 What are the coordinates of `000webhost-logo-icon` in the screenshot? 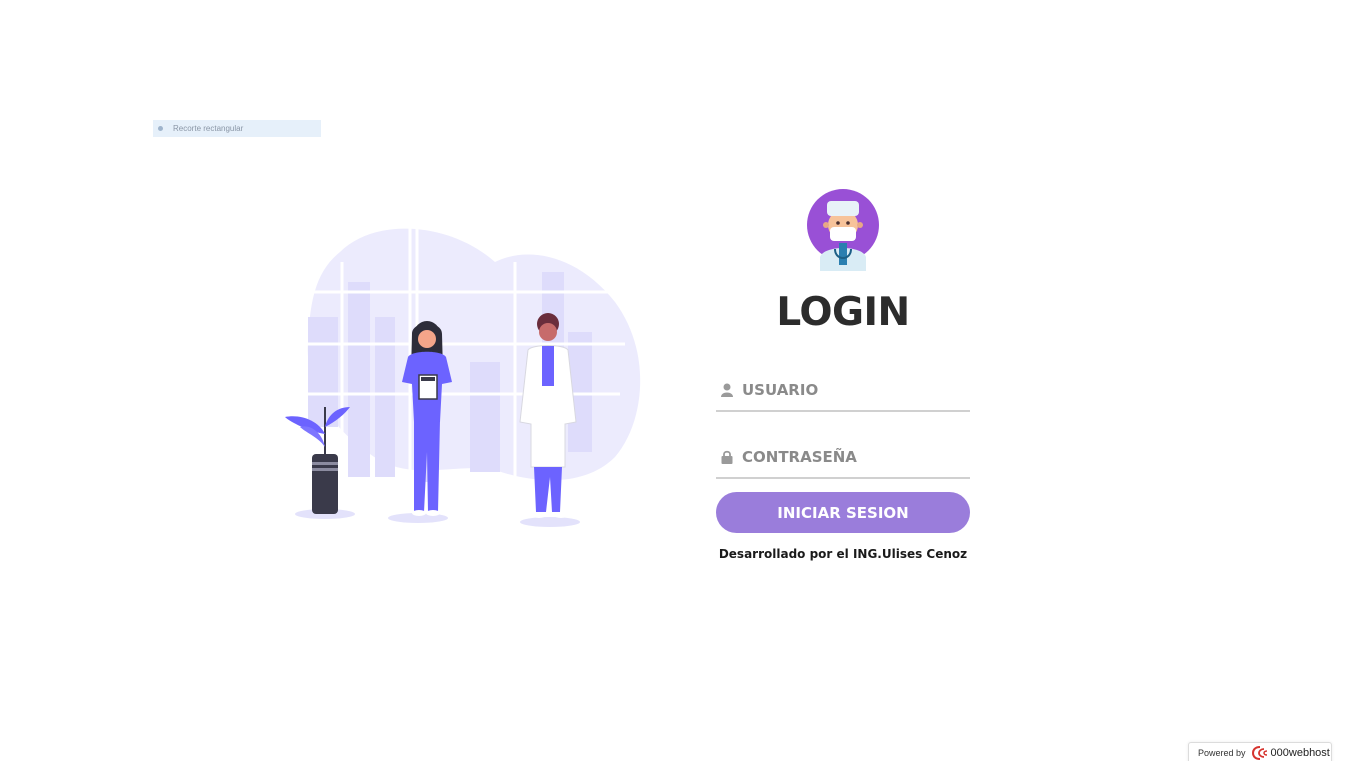 It's located at (1259, 753).